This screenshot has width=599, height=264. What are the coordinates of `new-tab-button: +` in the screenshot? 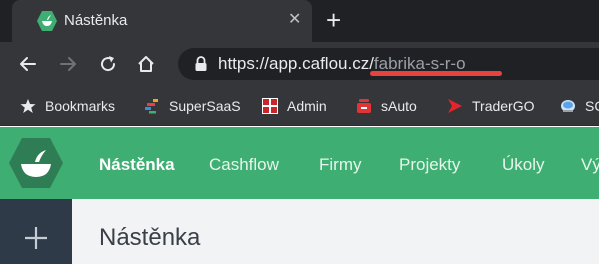 It's located at (333, 20).